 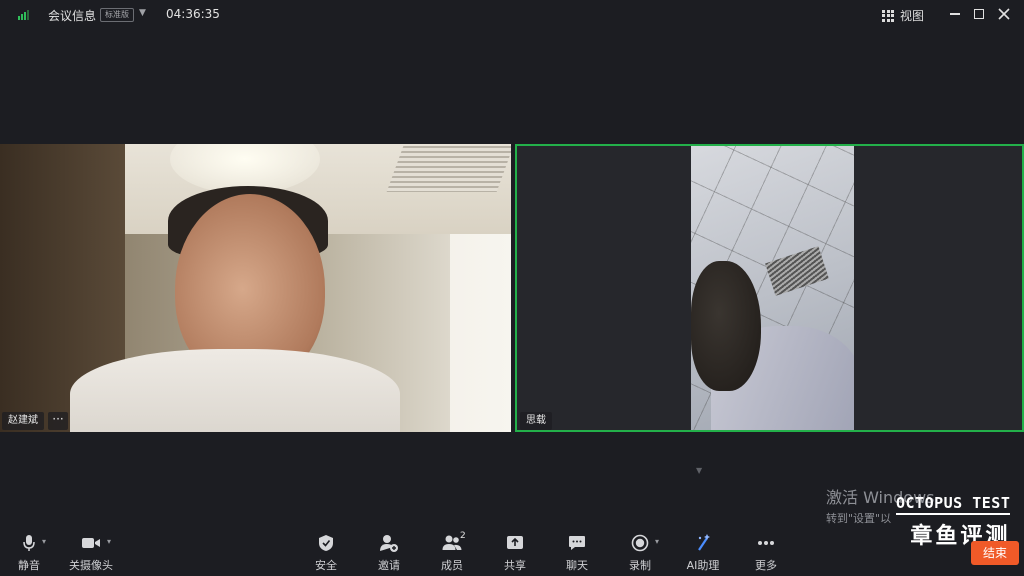 What do you see at coordinates (703, 553) in the screenshot?
I see `ai-assistant-button: AI助理` at bounding box center [703, 553].